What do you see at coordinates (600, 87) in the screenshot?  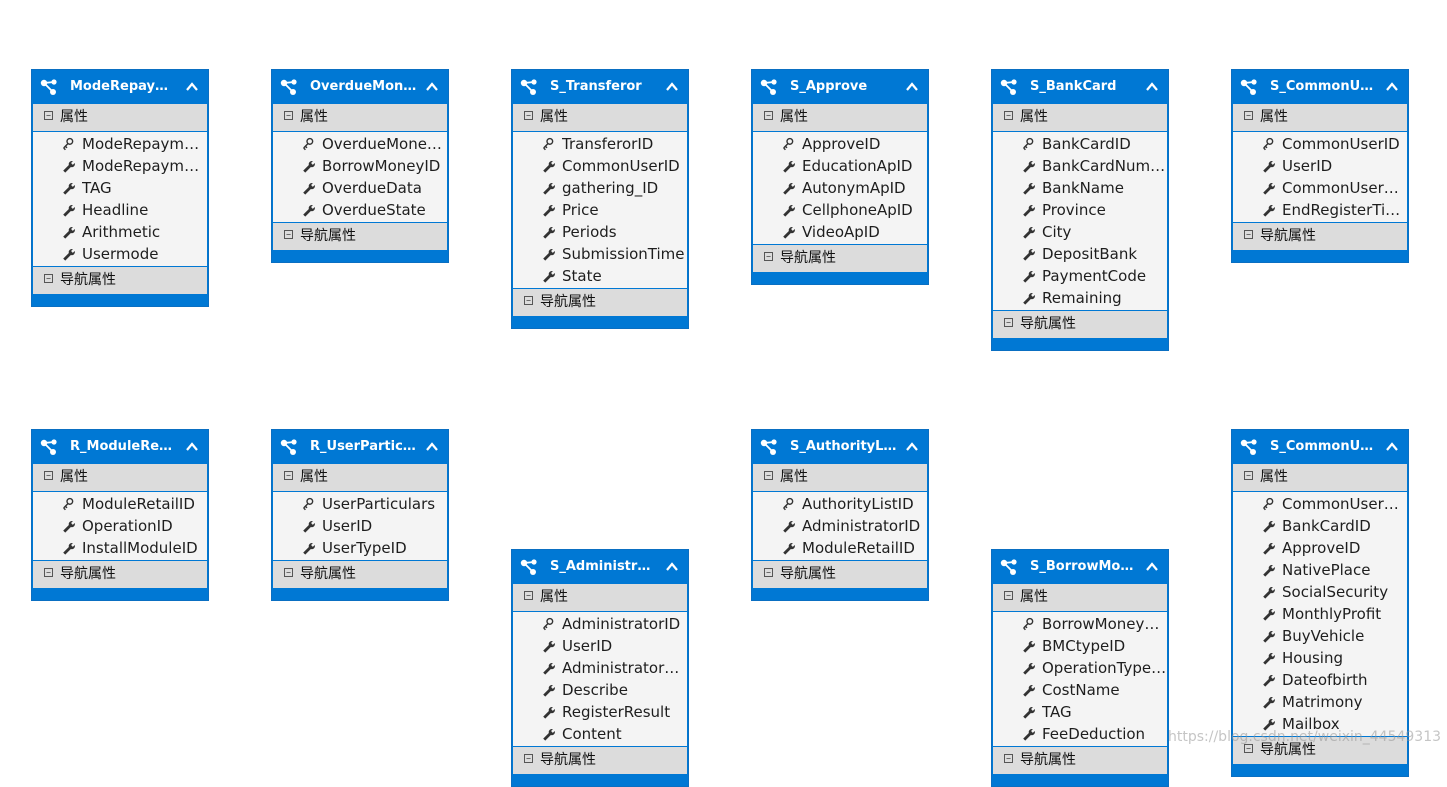 I see `entity-header: S_Transferor` at bounding box center [600, 87].